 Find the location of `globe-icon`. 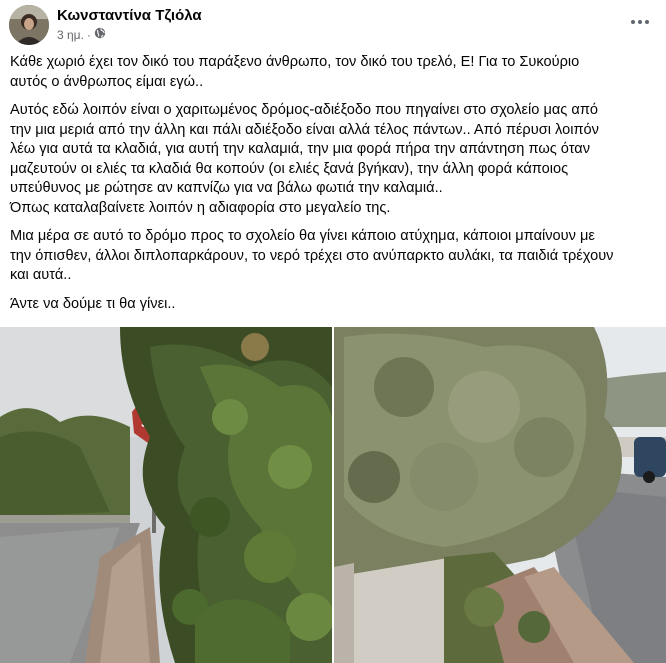

globe-icon is located at coordinates (100, 34).